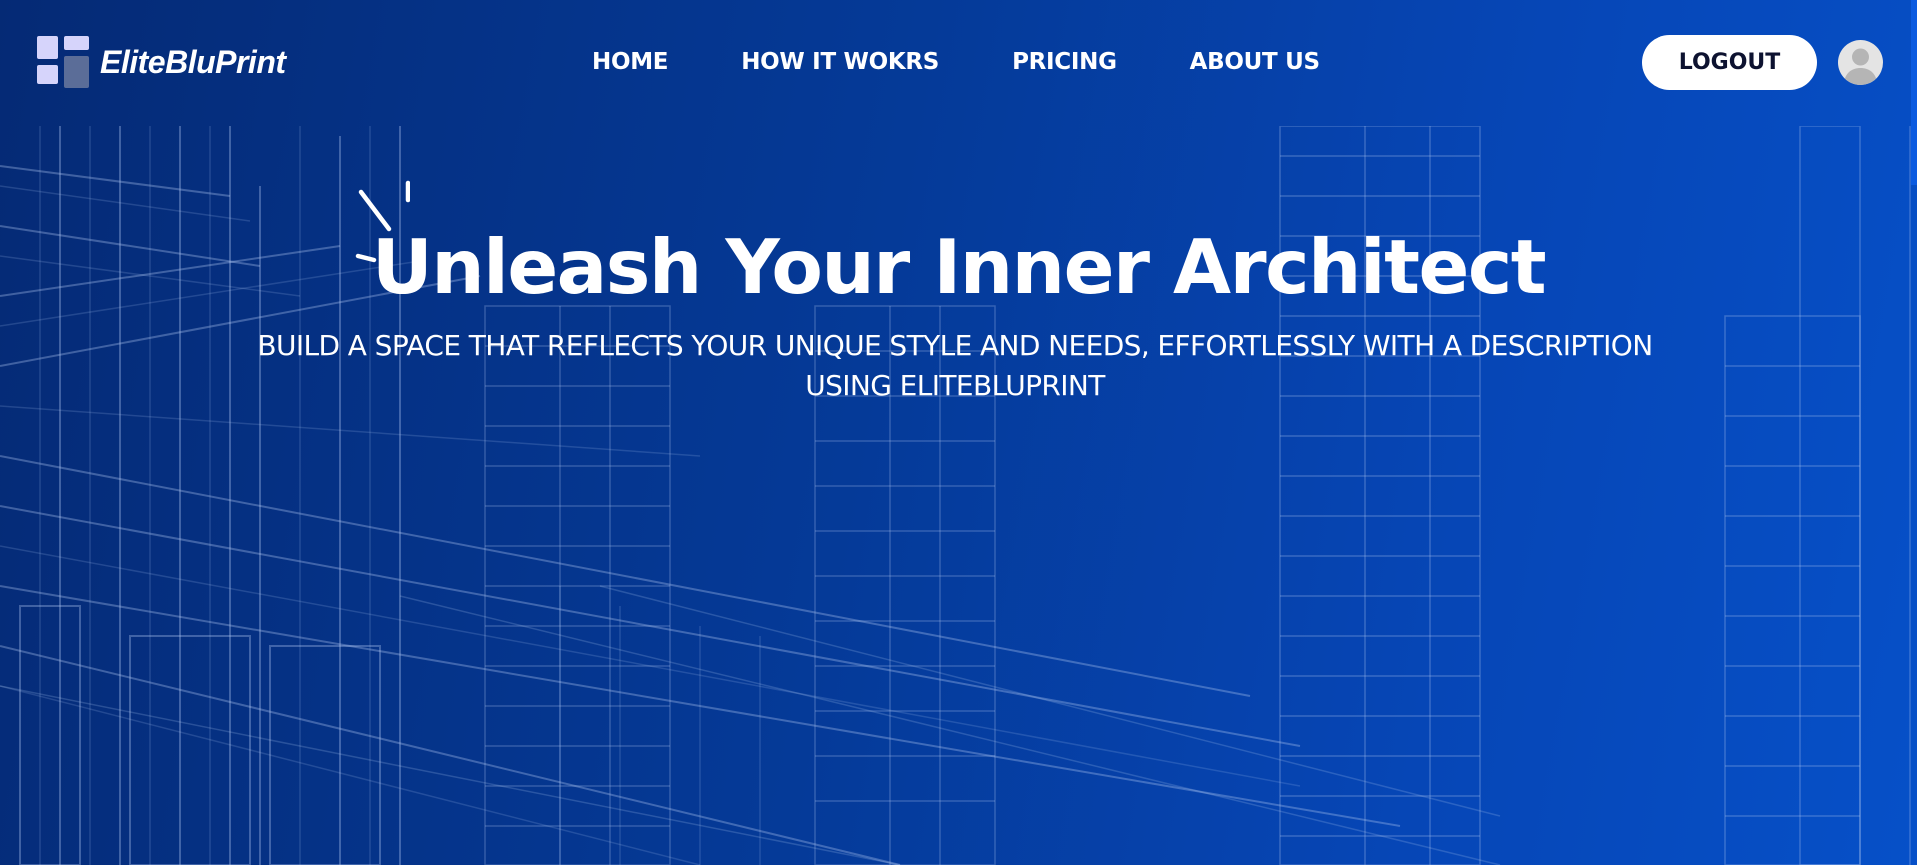  I want to click on hero-title: Unleash Your Inner Architect, so click(959, 267).